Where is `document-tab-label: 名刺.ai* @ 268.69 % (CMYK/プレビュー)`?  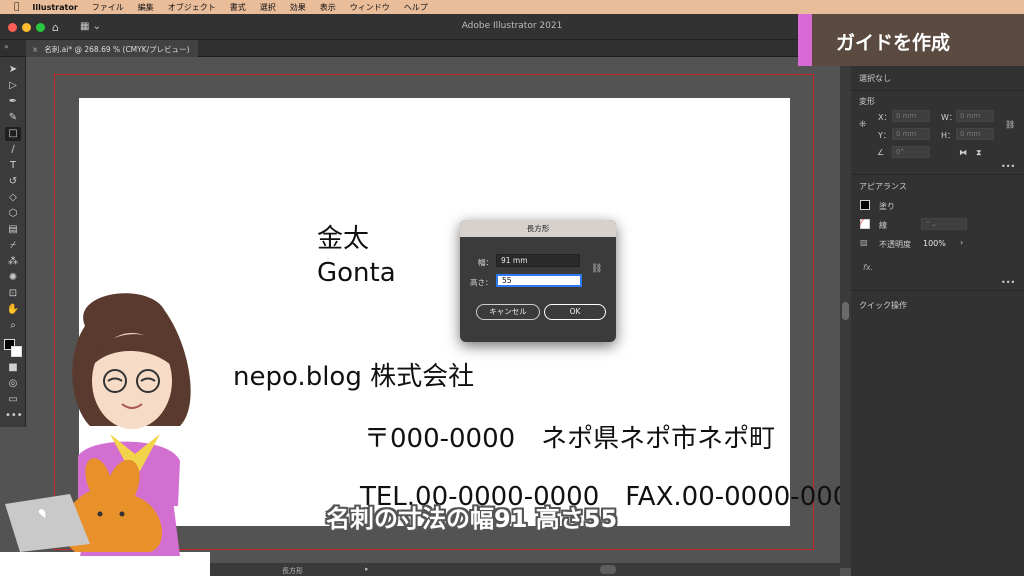
document-tab-label: 名刺.ai* @ 268.69 % (CMYK/プレビュー) is located at coordinates (117, 49).